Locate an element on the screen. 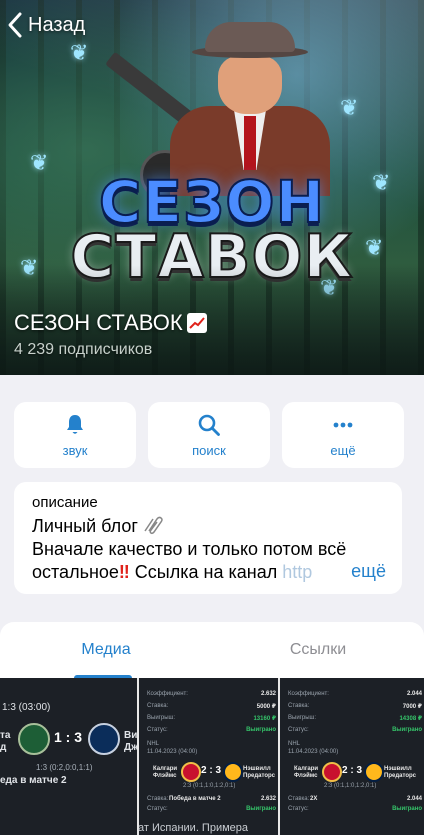 The height and width of the screenshot is (835, 424). mute-button: звук is located at coordinates (75, 435).